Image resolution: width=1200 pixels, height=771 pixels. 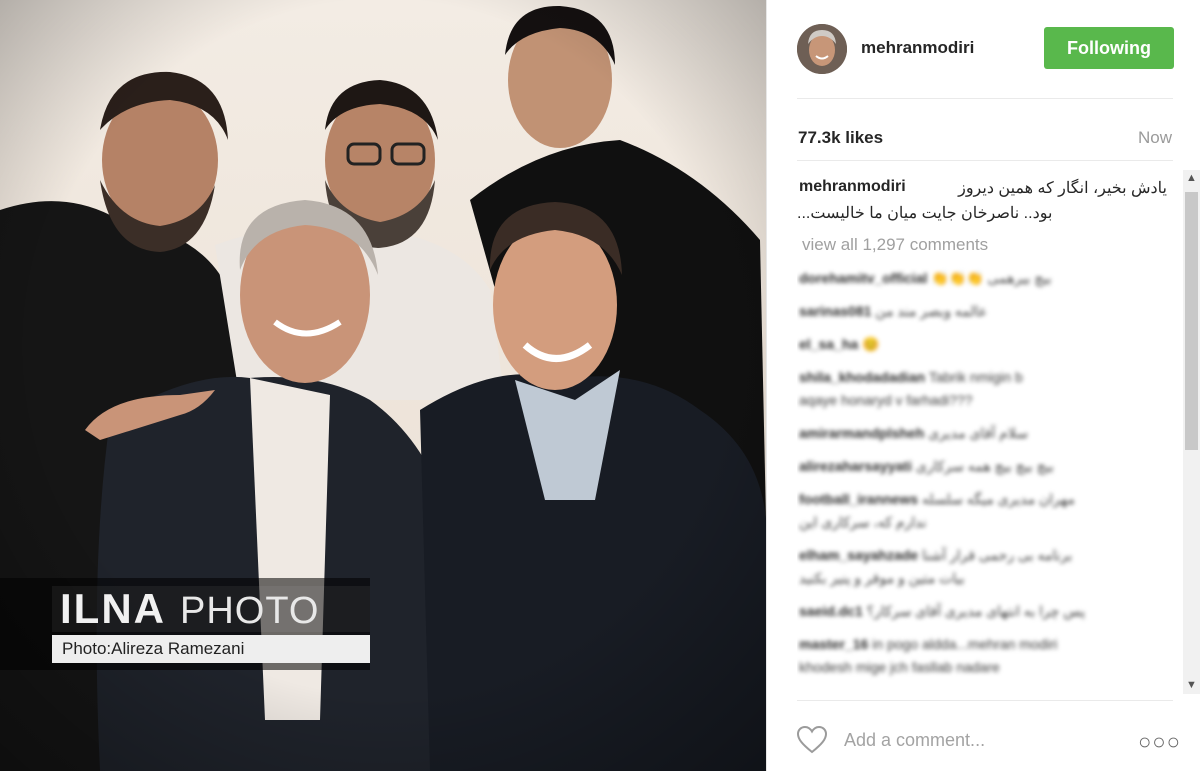 What do you see at coordinates (828, 344) in the screenshot?
I see `comment-user: el_sa_ha` at bounding box center [828, 344].